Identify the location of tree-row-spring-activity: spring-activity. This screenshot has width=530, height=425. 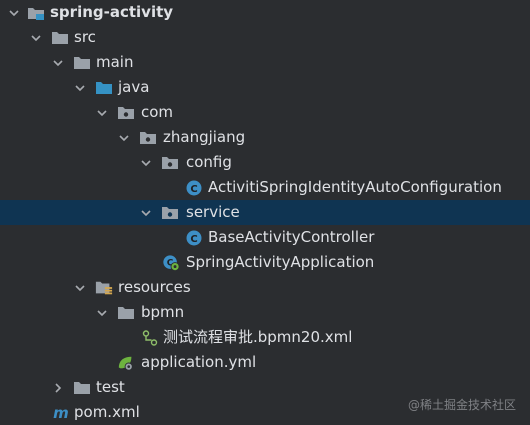
(265, 12).